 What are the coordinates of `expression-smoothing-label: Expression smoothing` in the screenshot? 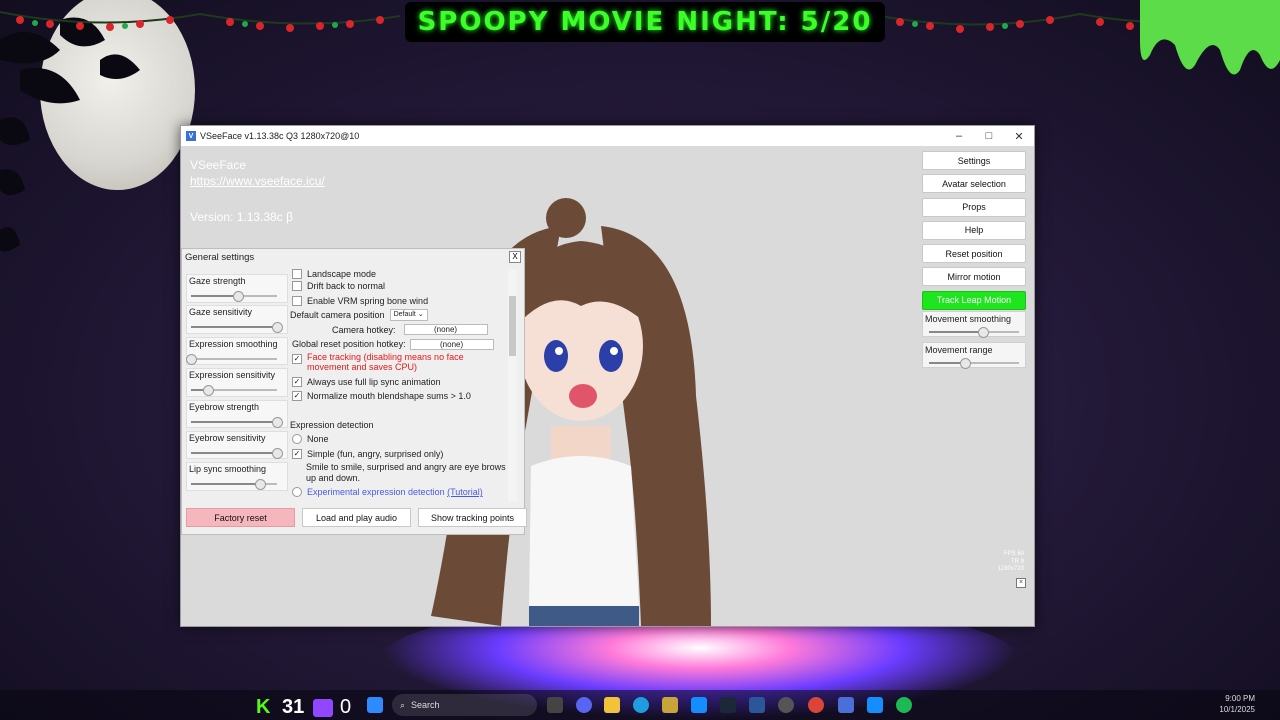 It's located at (233, 343).